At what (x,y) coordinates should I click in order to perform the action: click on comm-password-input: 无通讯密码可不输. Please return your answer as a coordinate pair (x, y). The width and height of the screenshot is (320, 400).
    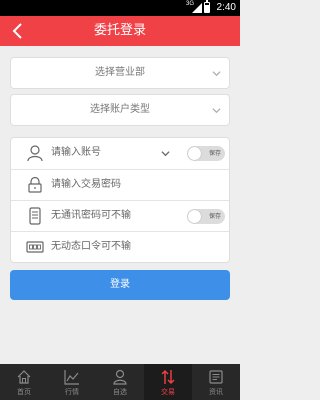
    Looking at the image, I should click on (91, 216).